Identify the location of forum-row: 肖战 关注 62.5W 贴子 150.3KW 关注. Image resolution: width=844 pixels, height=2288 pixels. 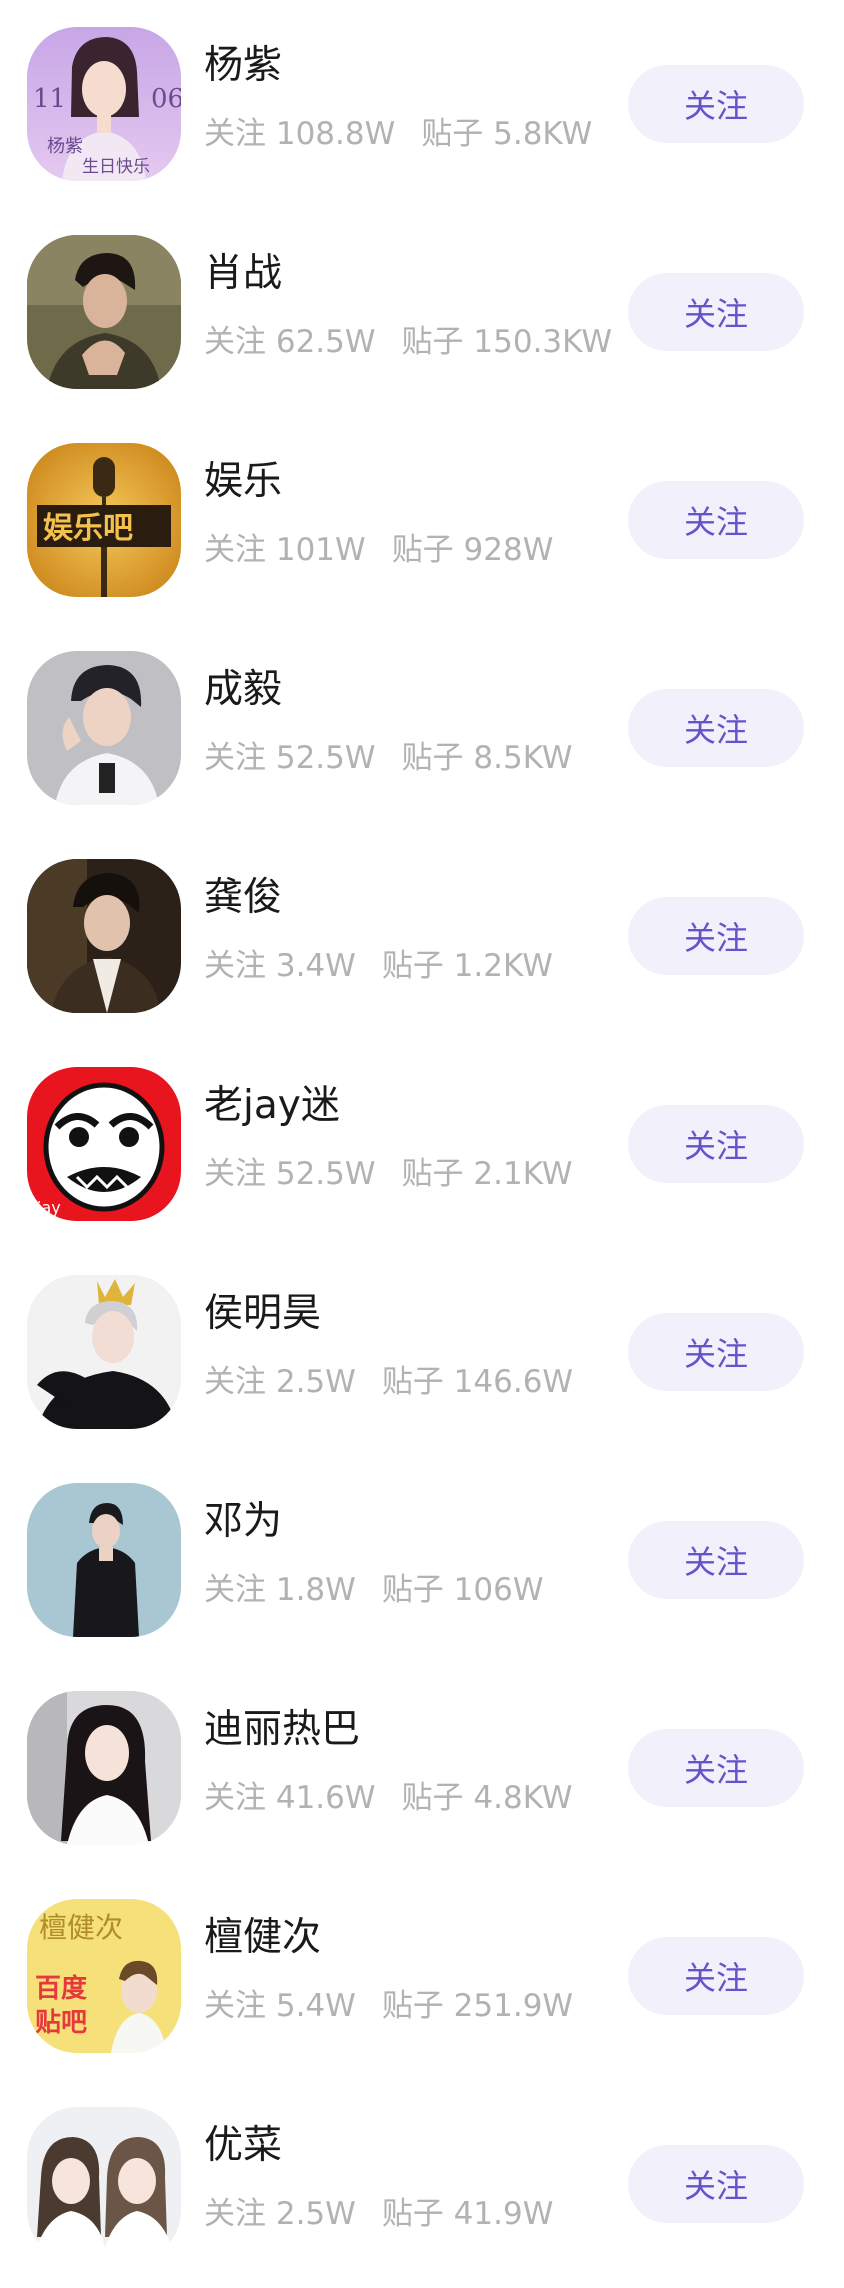
(422, 312).